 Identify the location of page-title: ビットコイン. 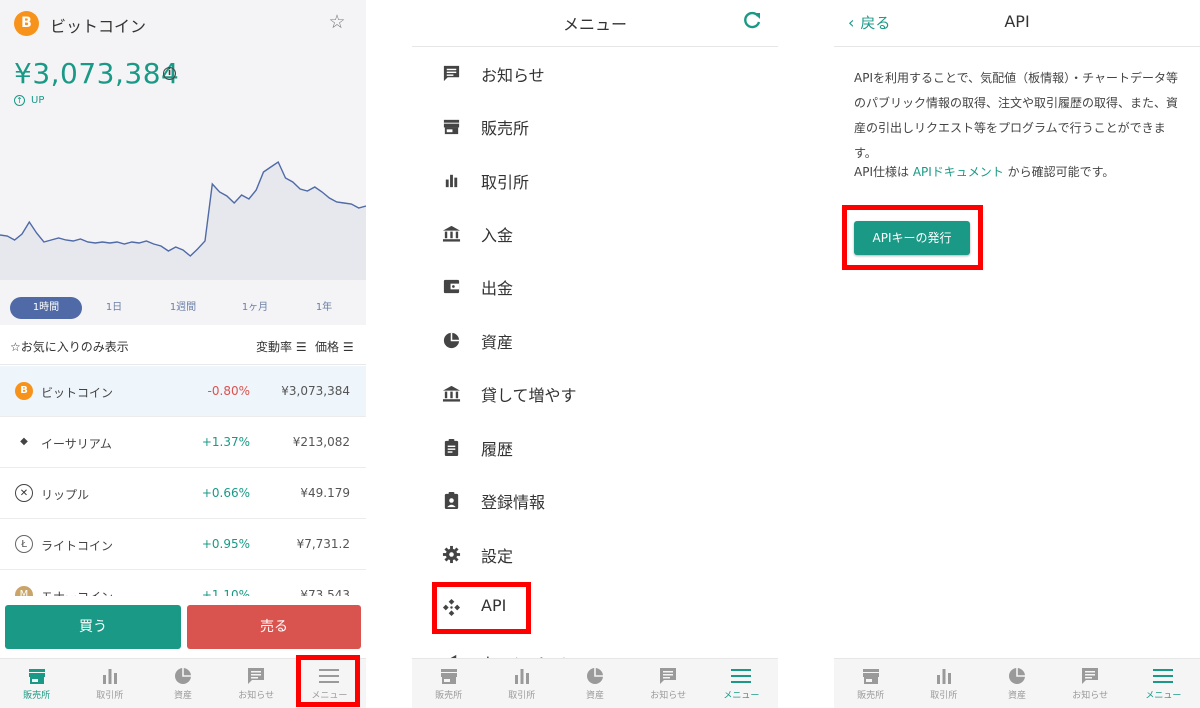
(98, 26).